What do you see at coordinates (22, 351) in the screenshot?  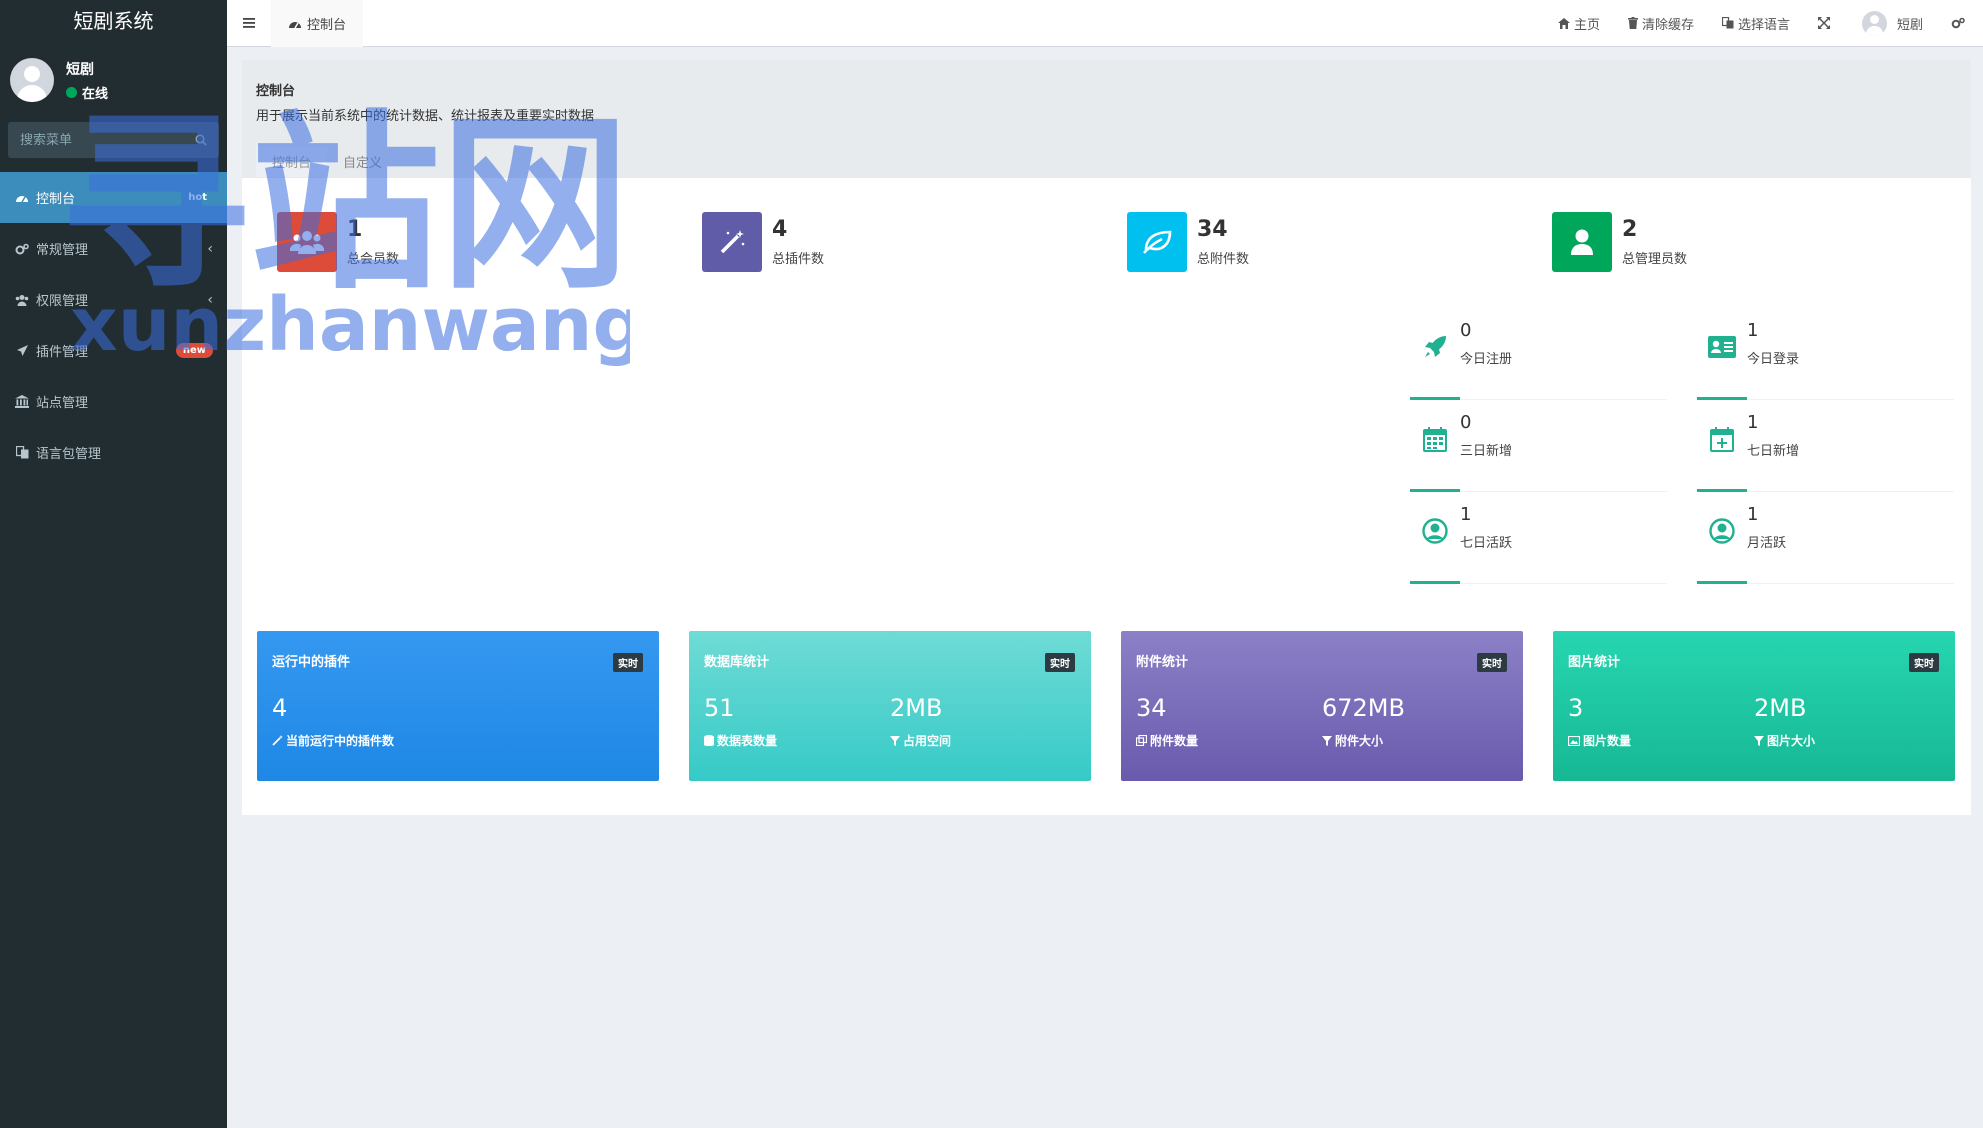 I see `send-icon` at bounding box center [22, 351].